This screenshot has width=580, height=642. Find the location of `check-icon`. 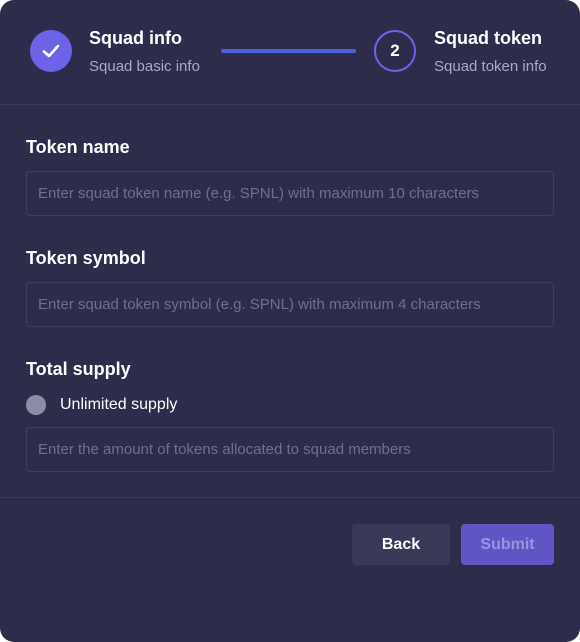

check-icon is located at coordinates (51, 51).